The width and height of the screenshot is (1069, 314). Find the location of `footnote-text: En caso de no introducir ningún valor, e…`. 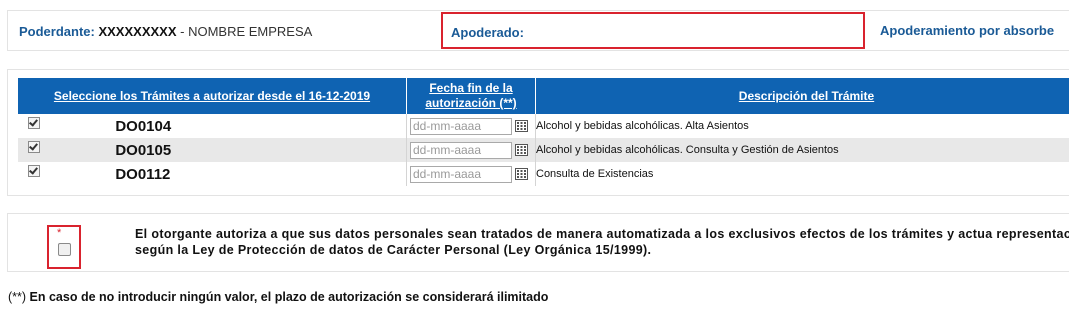

footnote-text: En caso de no introducir ningún valor, e… is located at coordinates (287, 297).